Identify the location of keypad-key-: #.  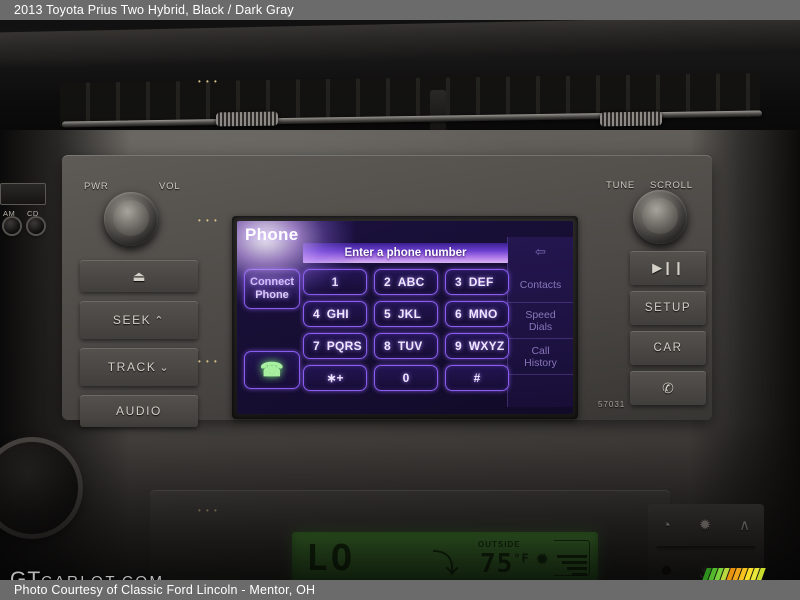
(477, 378).